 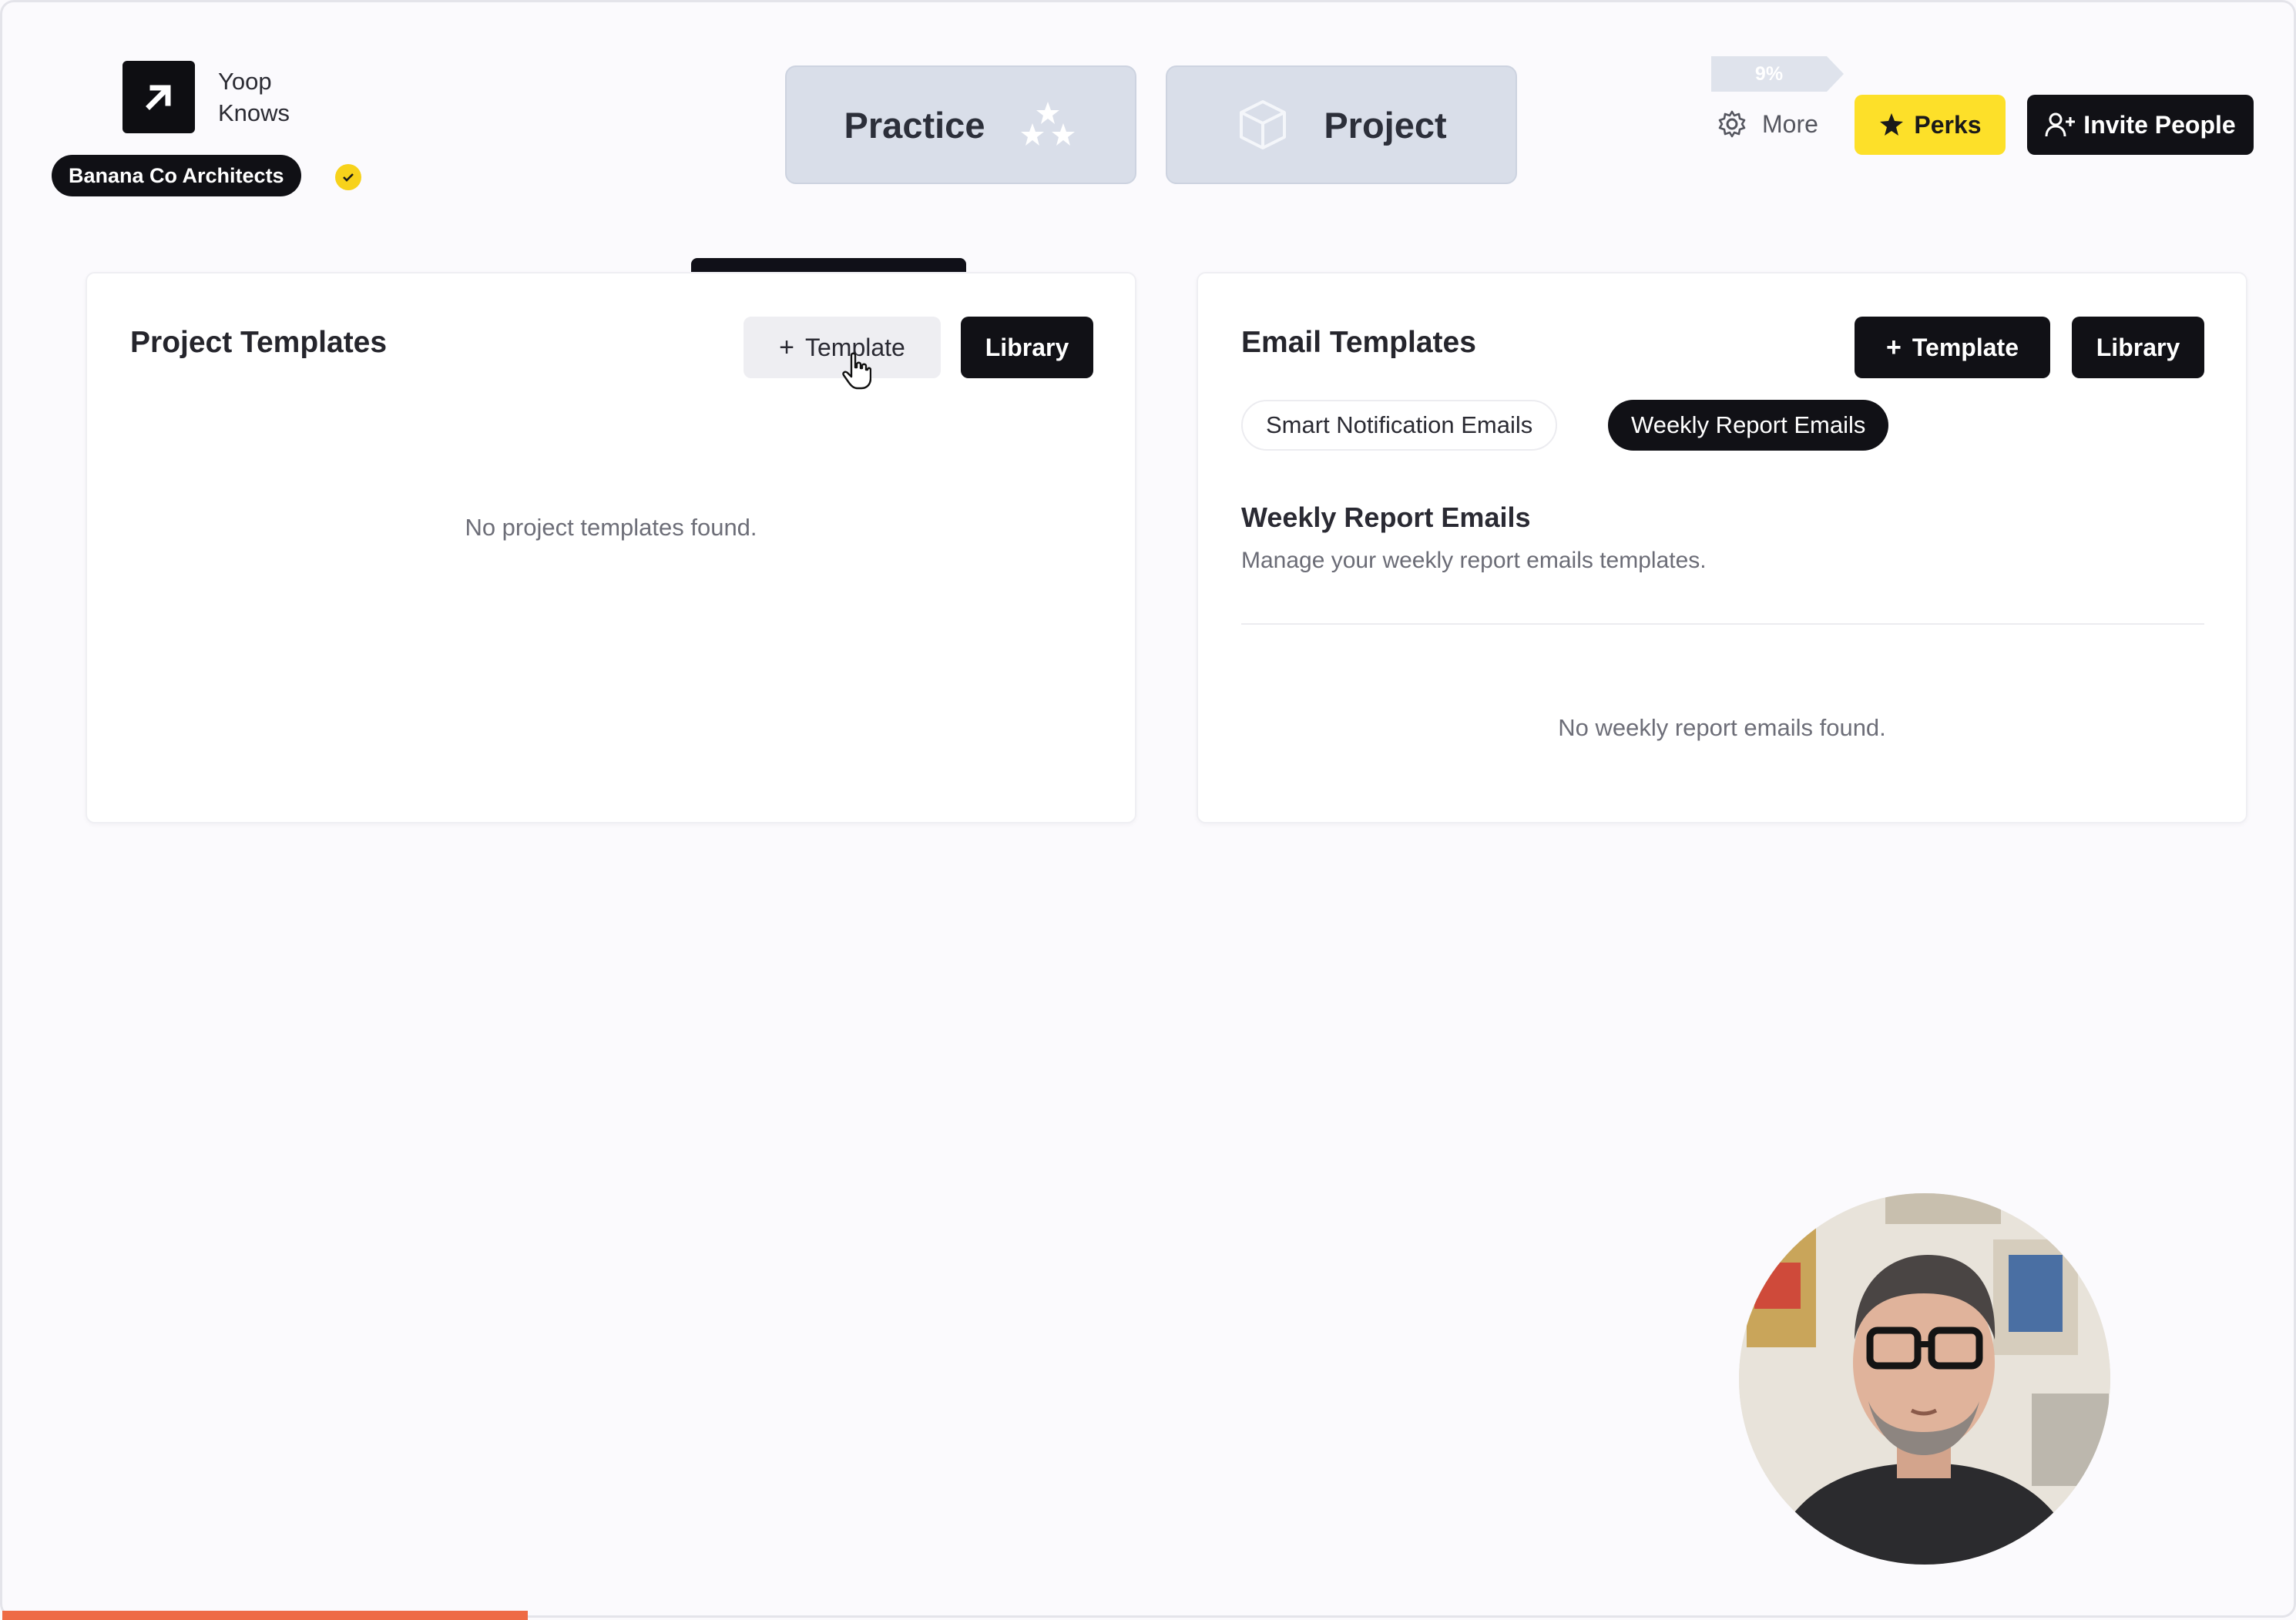 I want to click on brand-name-line2: Knows, so click(x=254, y=112).